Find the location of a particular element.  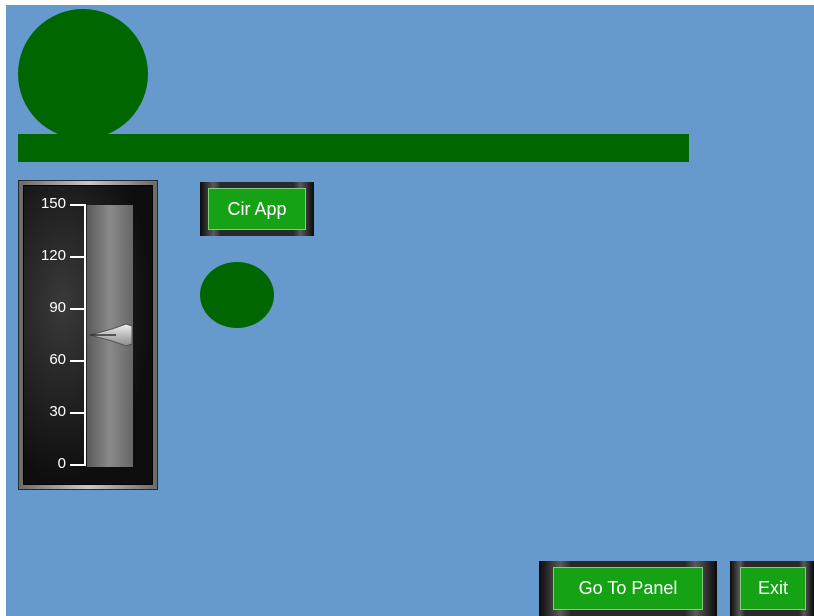

slider-scale: 150 120 90 60 30 0 is located at coordinates (59, 335).